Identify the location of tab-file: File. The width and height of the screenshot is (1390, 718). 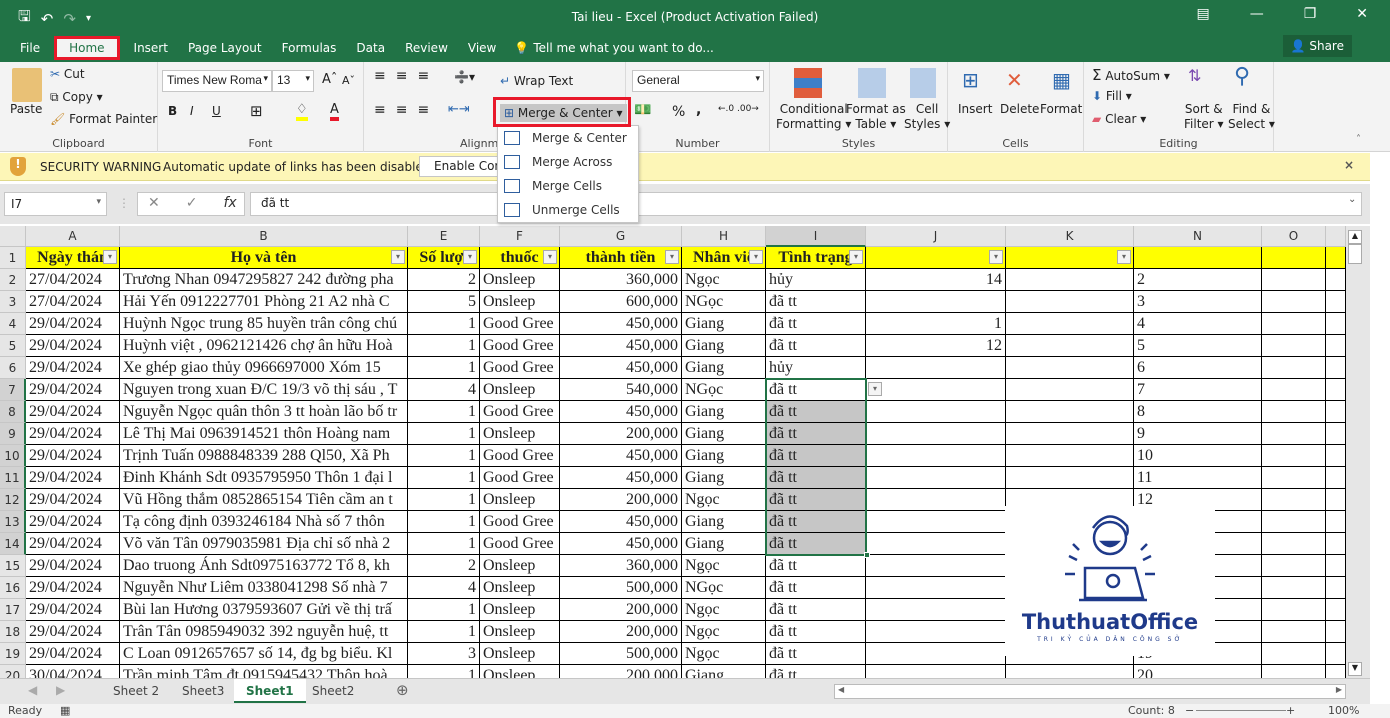
(30, 48).